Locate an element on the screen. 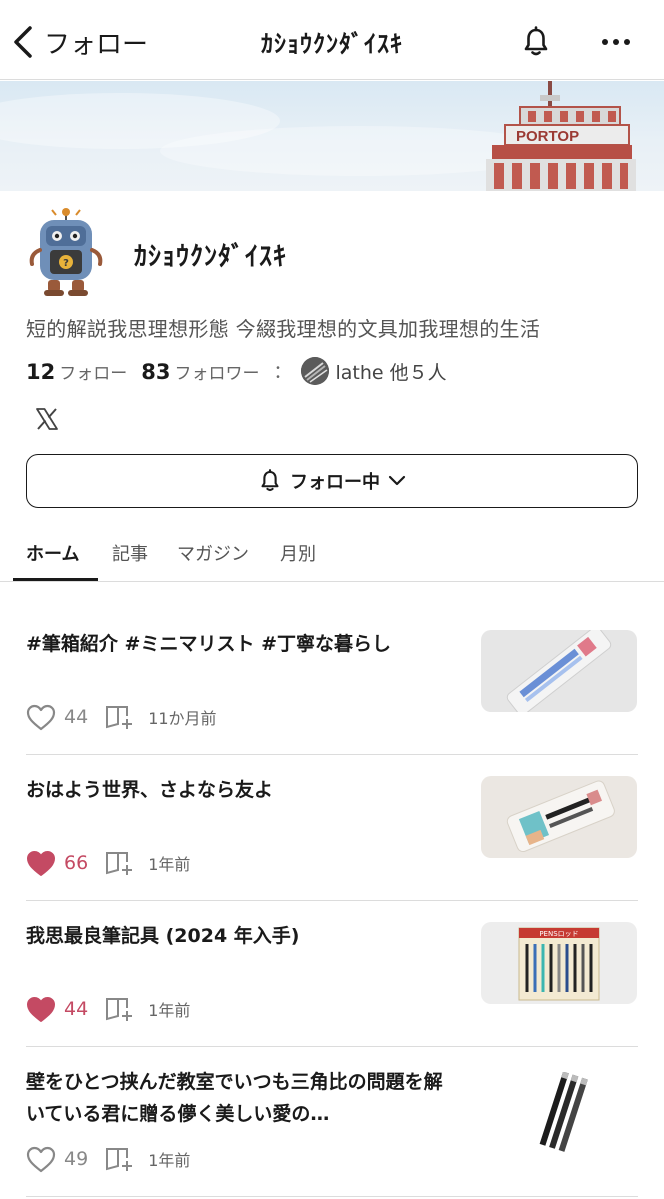 This screenshot has height=1199, width=664. followers-link: 83 フォロワー is located at coordinates (200, 371).